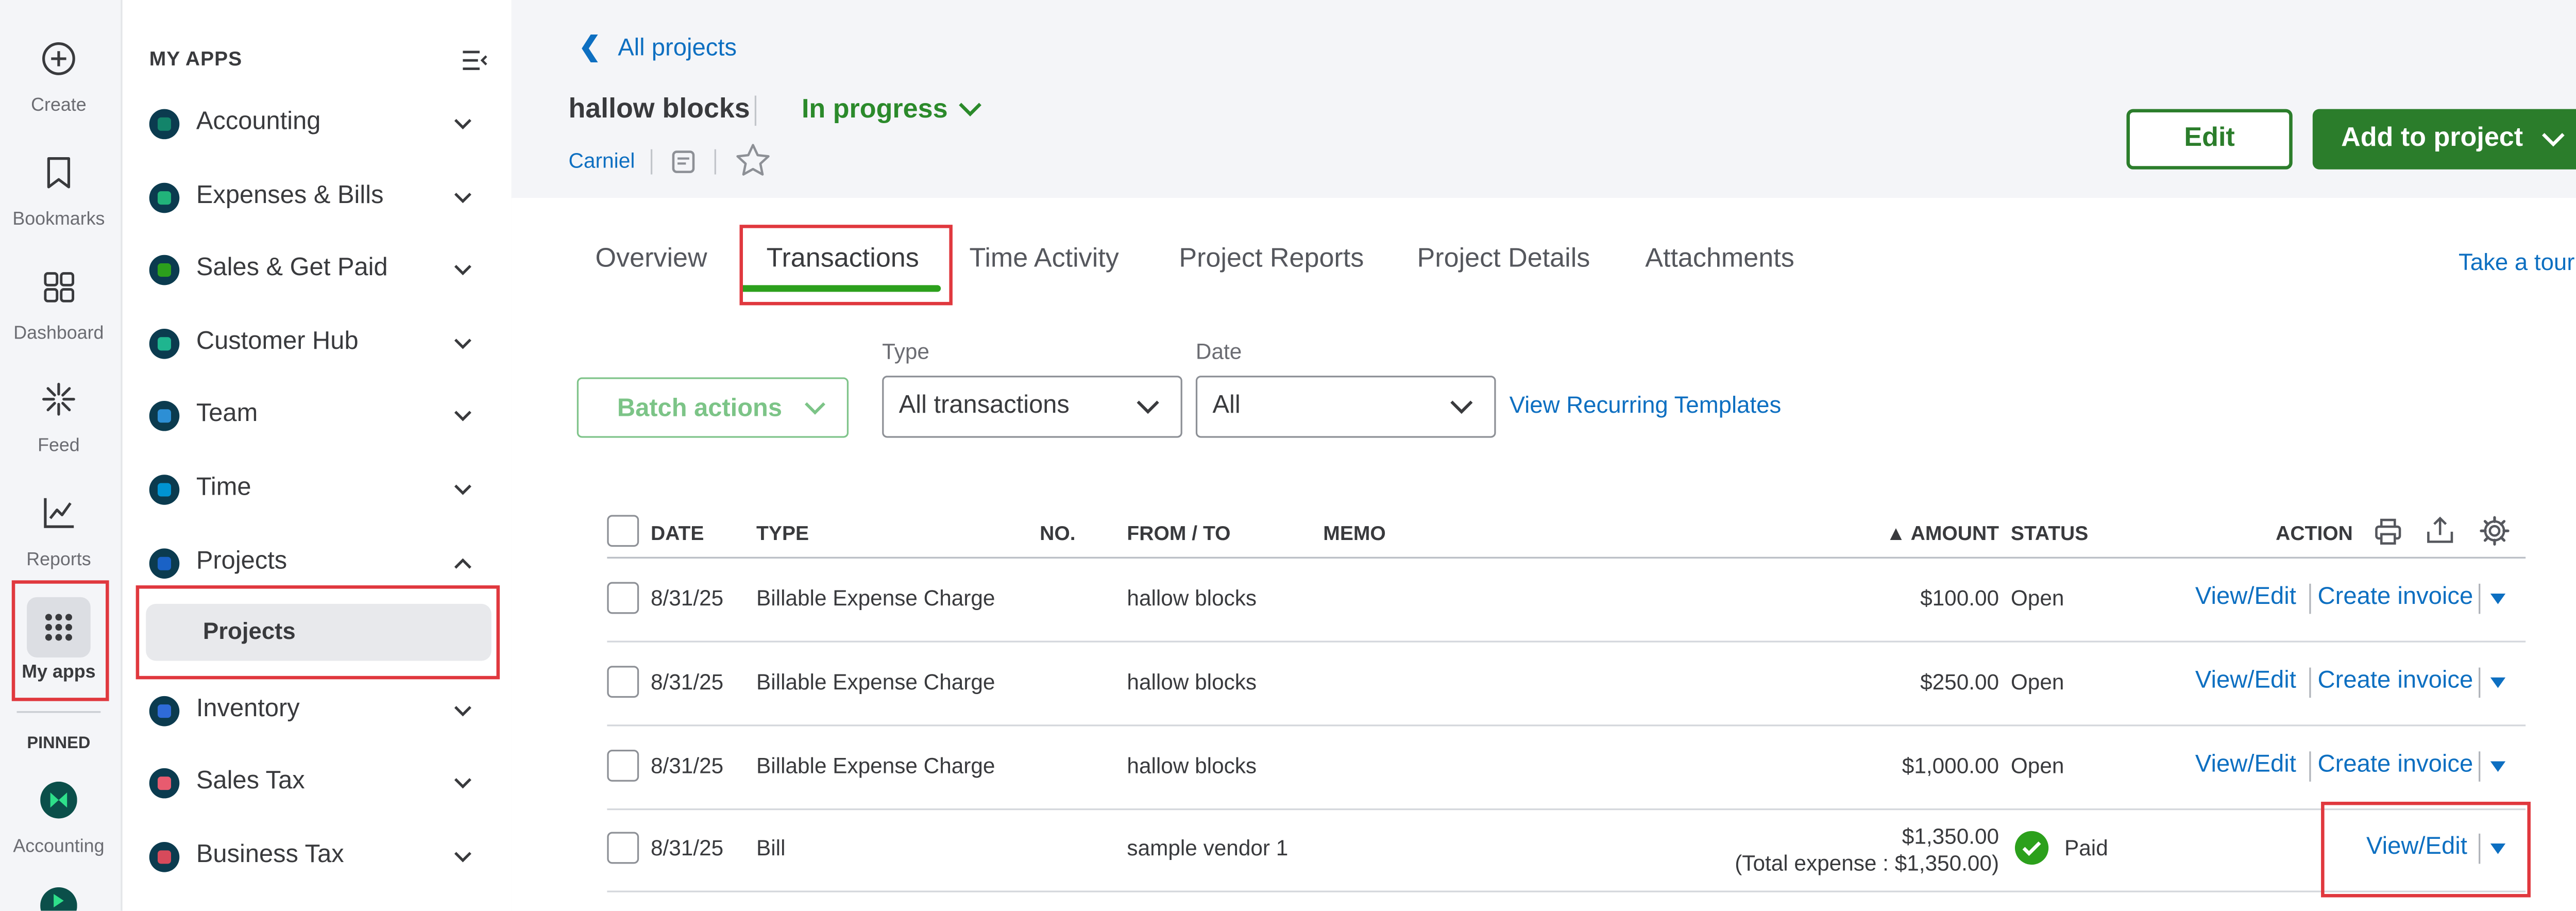 The width and height of the screenshot is (2576, 911). What do you see at coordinates (771, 848) in the screenshot?
I see `cell-type: Bill` at bounding box center [771, 848].